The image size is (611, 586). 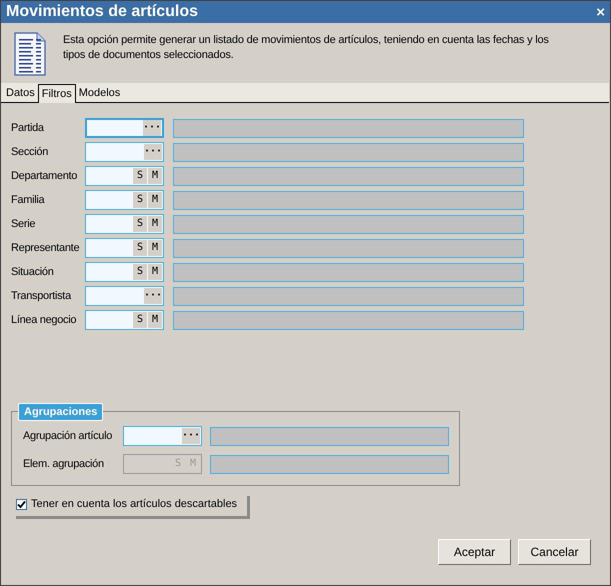 I want to click on tab: Filtros, so click(x=57, y=93).